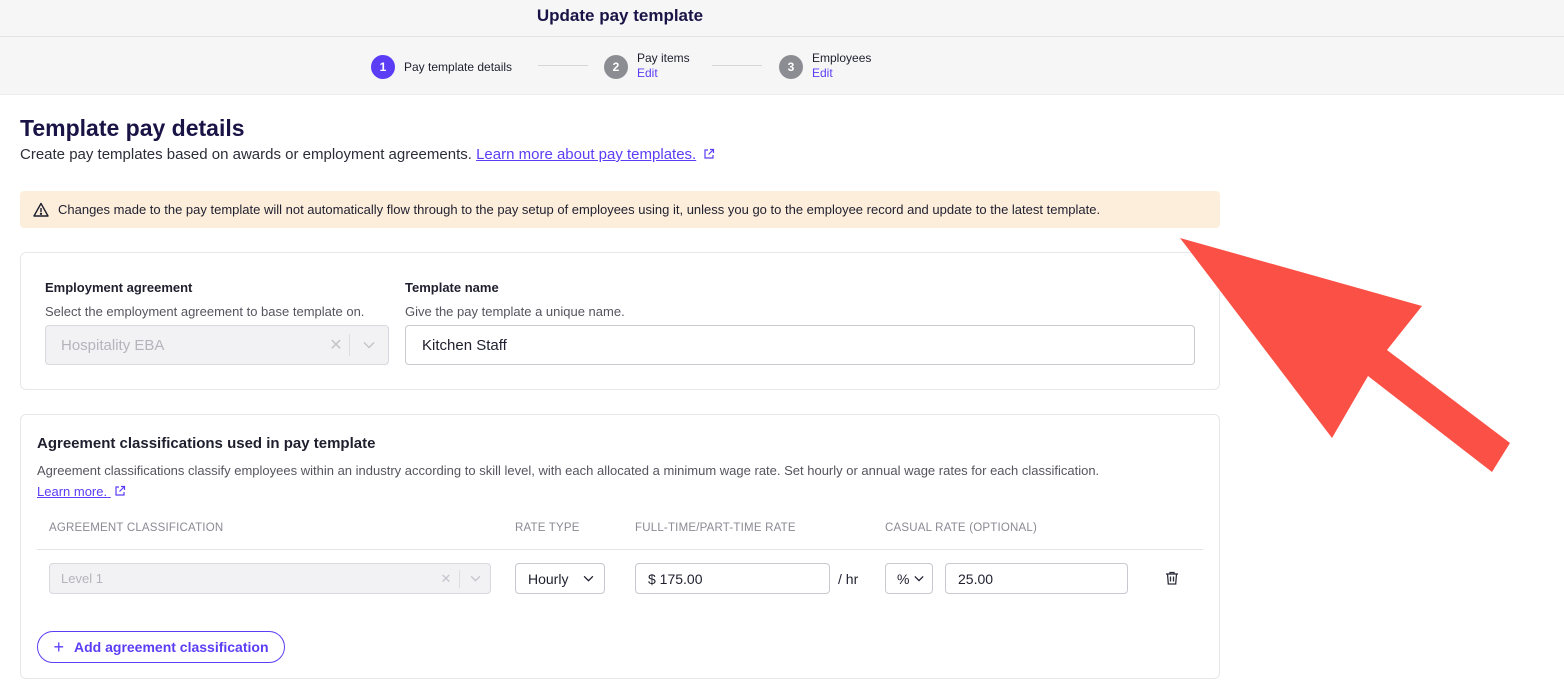 This screenshot has width=1564, height=695. Describe the element at coordinates (976, 578) in the screenshot. I see `casual-rate-value: 25.00` at that location.